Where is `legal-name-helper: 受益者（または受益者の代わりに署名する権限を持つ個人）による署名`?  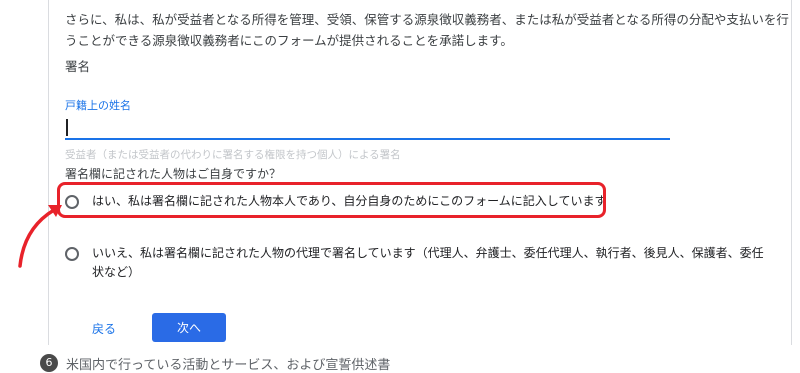 legal-name-helper: 受益者（または受益者の代わりに署名する権限を持つ個人）による署名 is located at coordinates (233, 155).